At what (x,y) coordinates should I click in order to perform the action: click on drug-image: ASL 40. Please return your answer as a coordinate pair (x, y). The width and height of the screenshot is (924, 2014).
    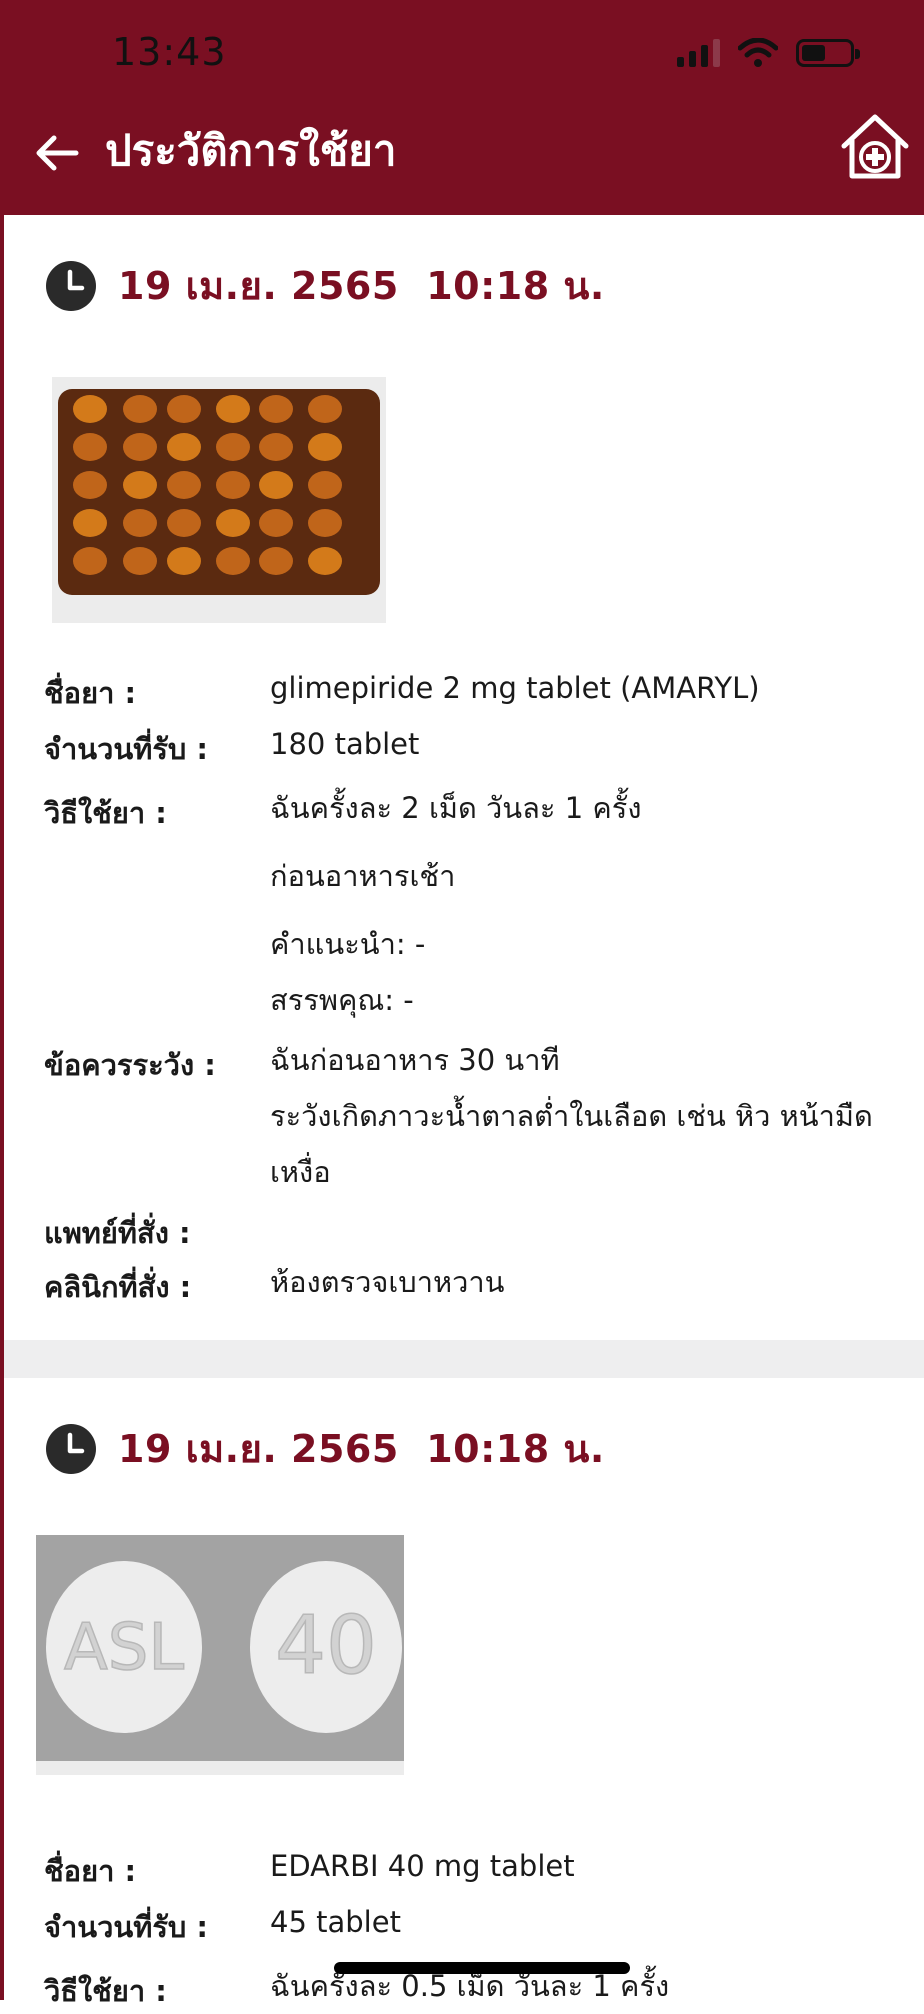
    Looking at the image, I should click on (220, 1655).